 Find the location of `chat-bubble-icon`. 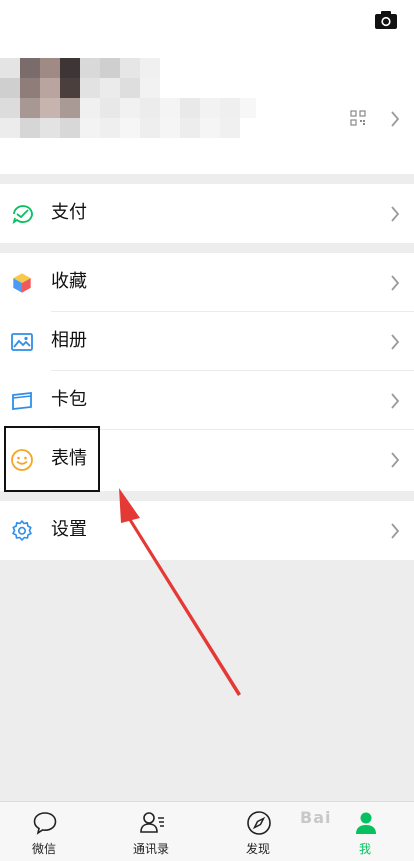

chat-bubble-icon is located at coordinates (45, 823).